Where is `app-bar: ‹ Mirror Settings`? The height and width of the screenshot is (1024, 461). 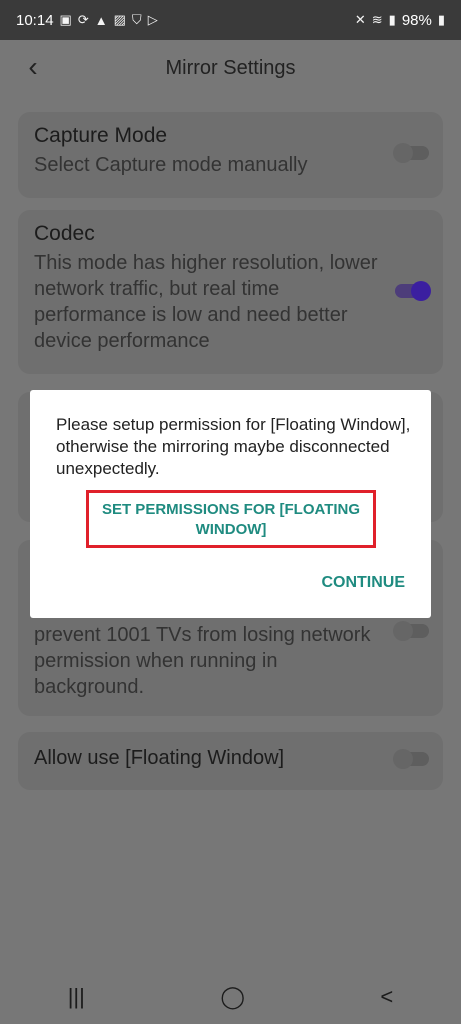 app-bar: ‹ Mirror Settings is located at coordinates (230, 70).